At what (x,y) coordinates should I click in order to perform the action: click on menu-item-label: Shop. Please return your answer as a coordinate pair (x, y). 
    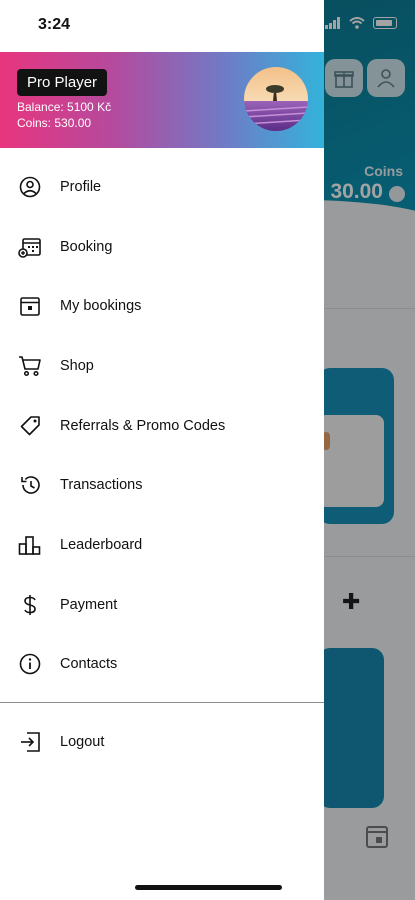
    Looking at the image, I should click on (77, 365).